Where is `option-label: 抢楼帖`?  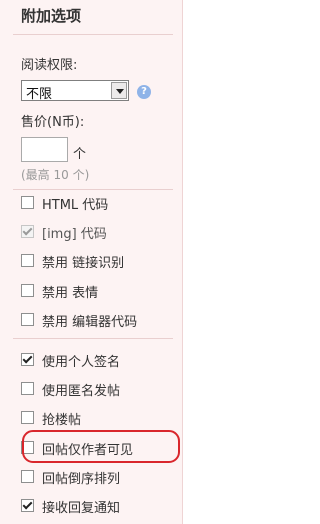
option-label: 抢楼帖 is located at coordinates (62, 420).